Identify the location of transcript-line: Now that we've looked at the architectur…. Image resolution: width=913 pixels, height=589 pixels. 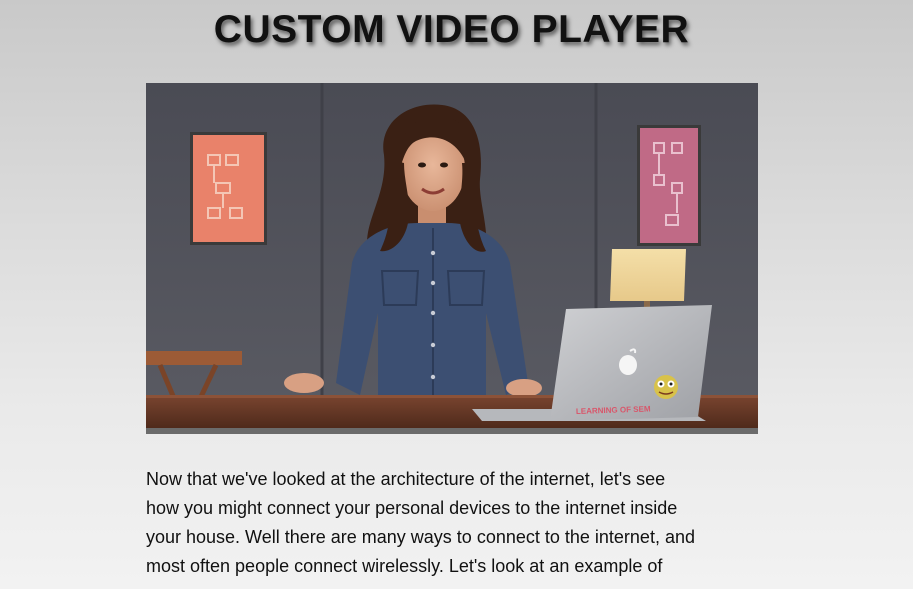
(406, 479).